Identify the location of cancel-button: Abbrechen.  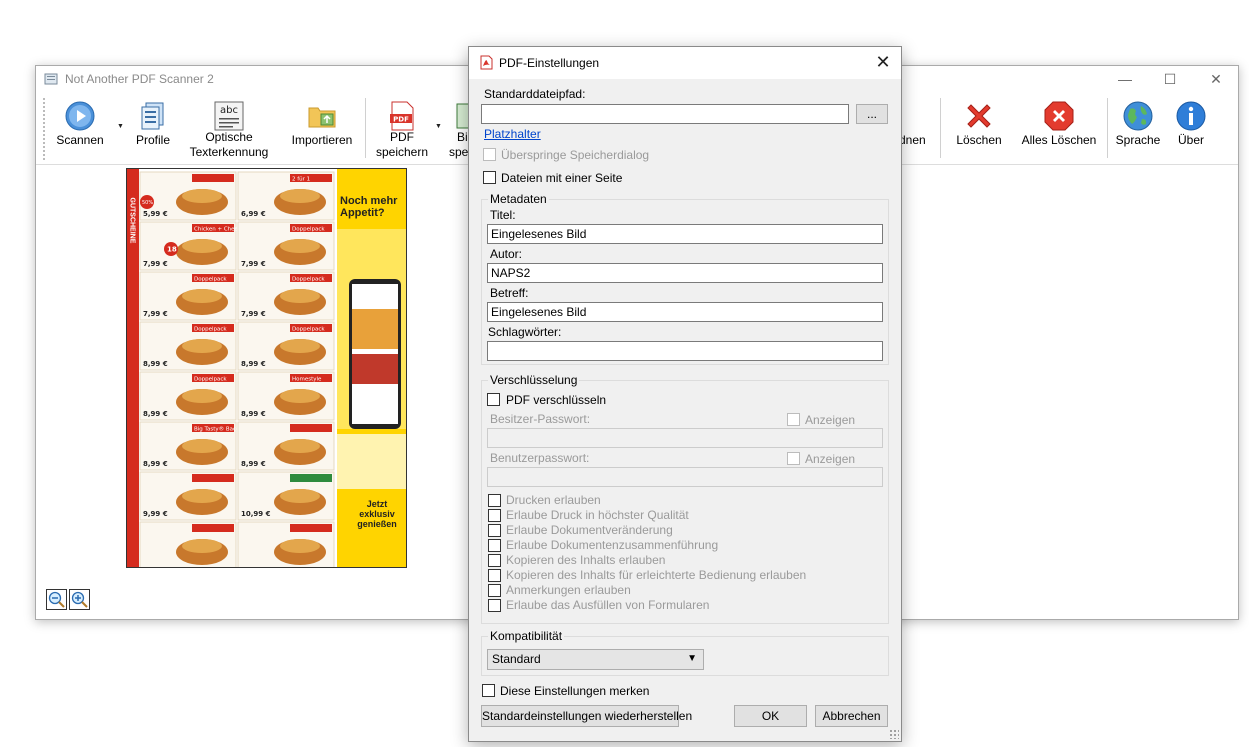
(851, 716).